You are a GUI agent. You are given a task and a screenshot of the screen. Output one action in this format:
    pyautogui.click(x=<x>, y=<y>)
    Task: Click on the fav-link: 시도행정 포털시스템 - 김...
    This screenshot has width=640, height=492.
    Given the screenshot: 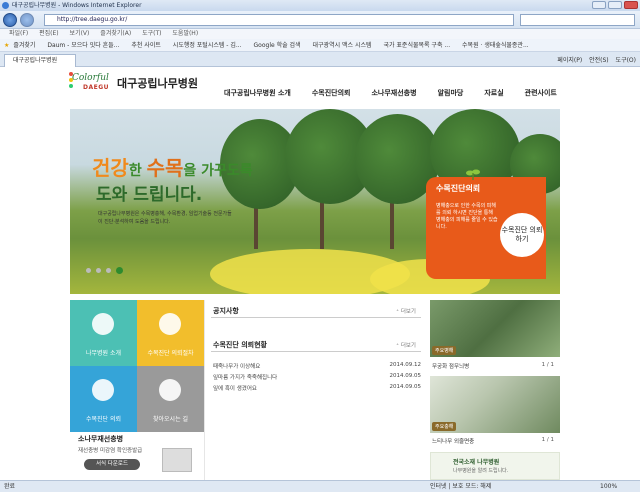 What is the action you would take?
    pyautogui.click(x=207, y=45)
    